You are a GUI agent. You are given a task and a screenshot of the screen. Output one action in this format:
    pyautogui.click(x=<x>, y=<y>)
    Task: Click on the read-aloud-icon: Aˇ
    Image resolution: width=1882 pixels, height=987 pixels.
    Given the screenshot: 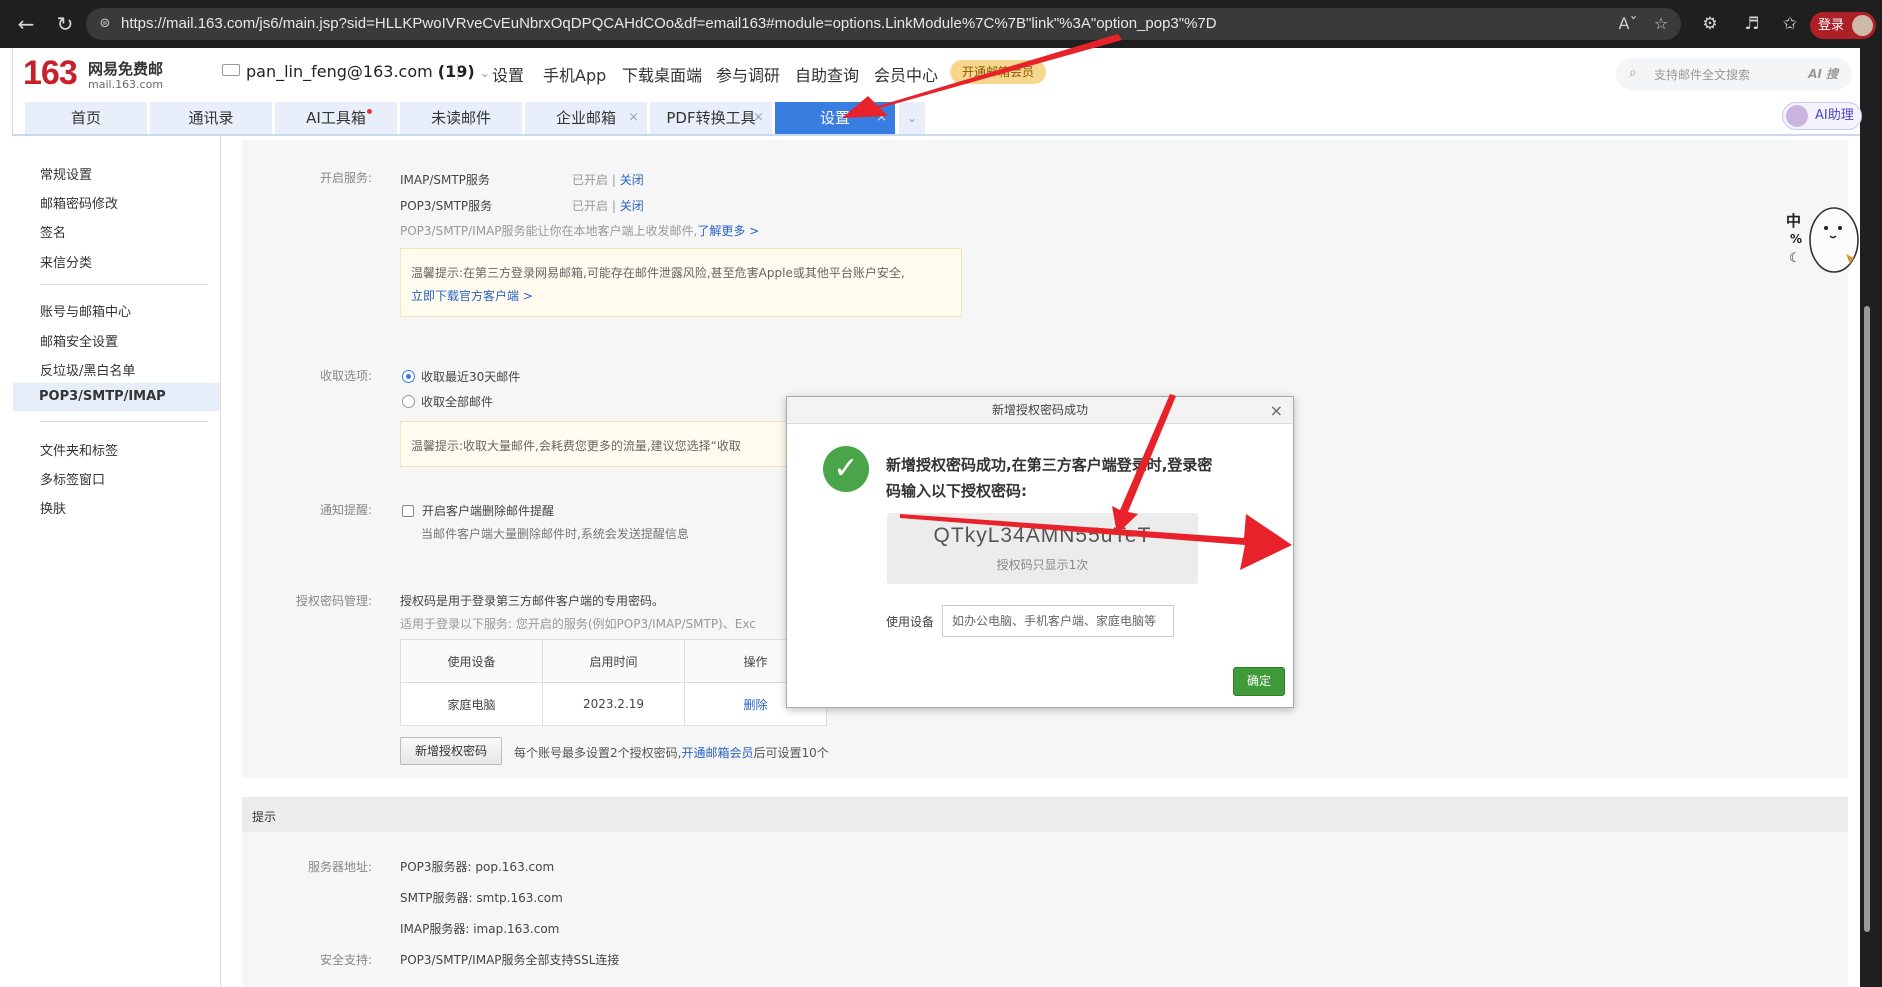 What is the action you would take?
    pyautogui.click(x=1628, y=24)
    